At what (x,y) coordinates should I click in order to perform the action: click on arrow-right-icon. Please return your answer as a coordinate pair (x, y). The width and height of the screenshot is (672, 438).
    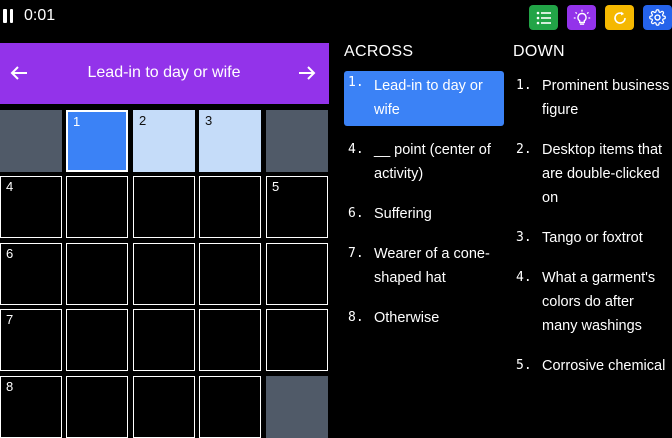
    Looking at the image, I should click on (307, 73).